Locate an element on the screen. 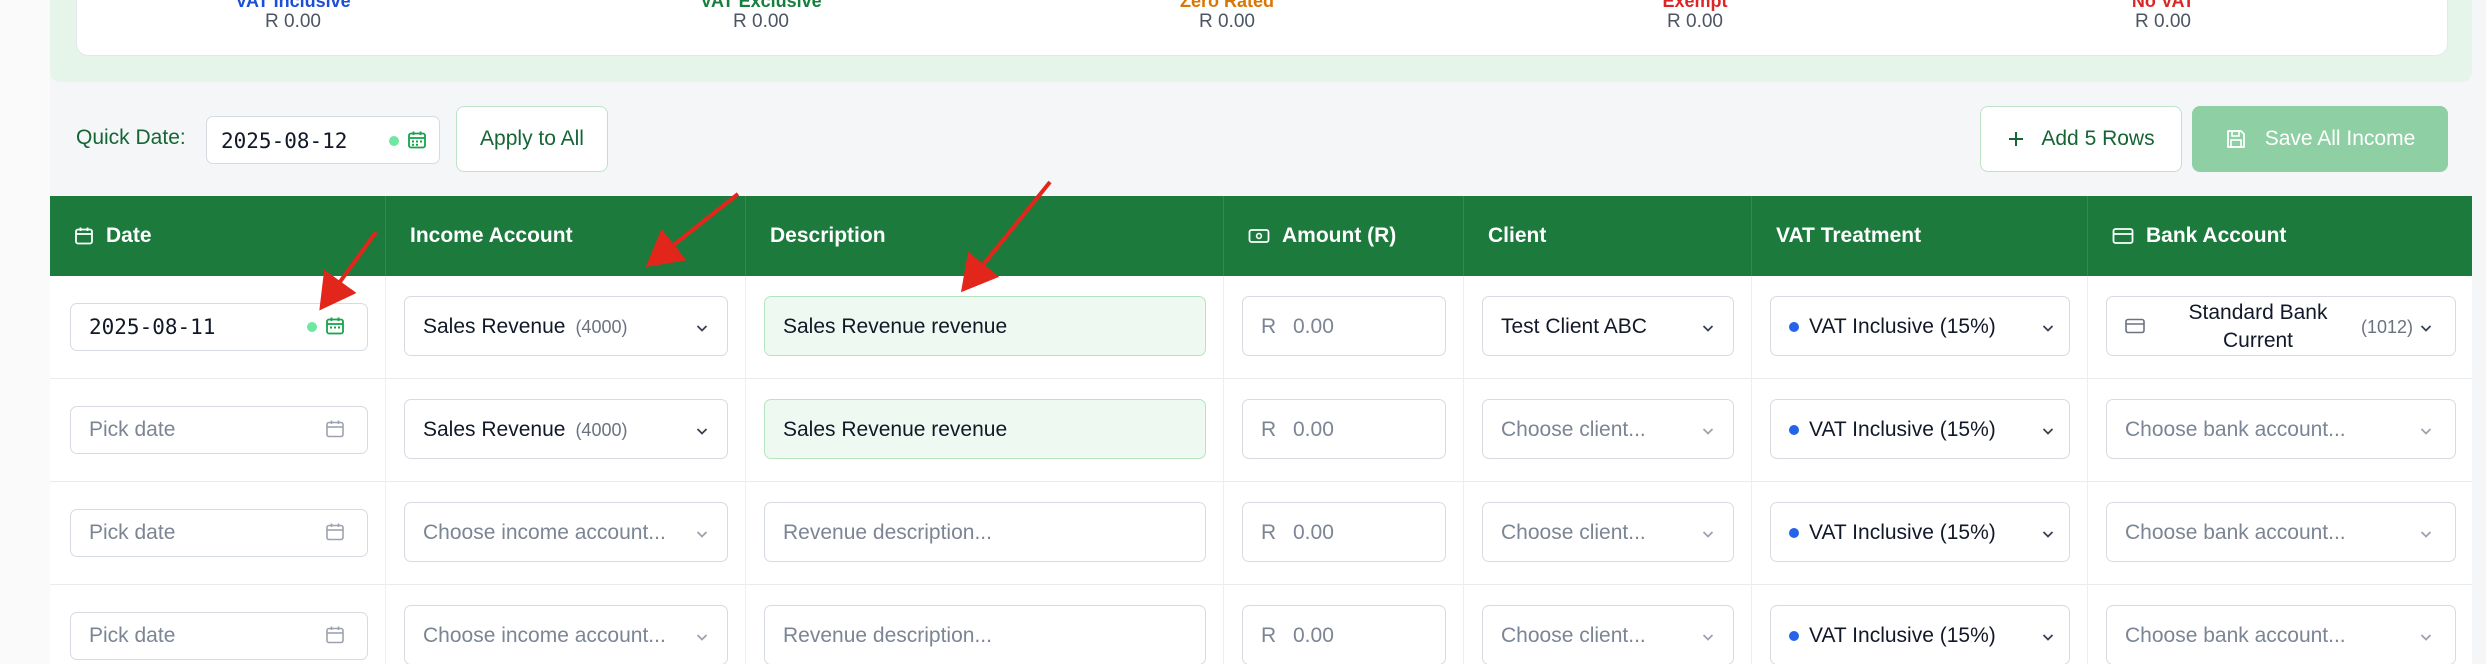  account-code: (4000) is located at coordinates (601, 327).